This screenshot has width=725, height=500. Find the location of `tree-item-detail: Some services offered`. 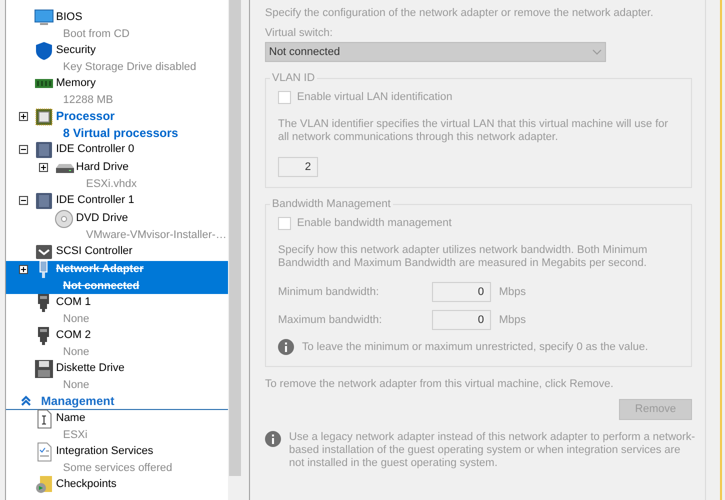

tree-item-detail: Some services offered is located at coordinates (118, 468).